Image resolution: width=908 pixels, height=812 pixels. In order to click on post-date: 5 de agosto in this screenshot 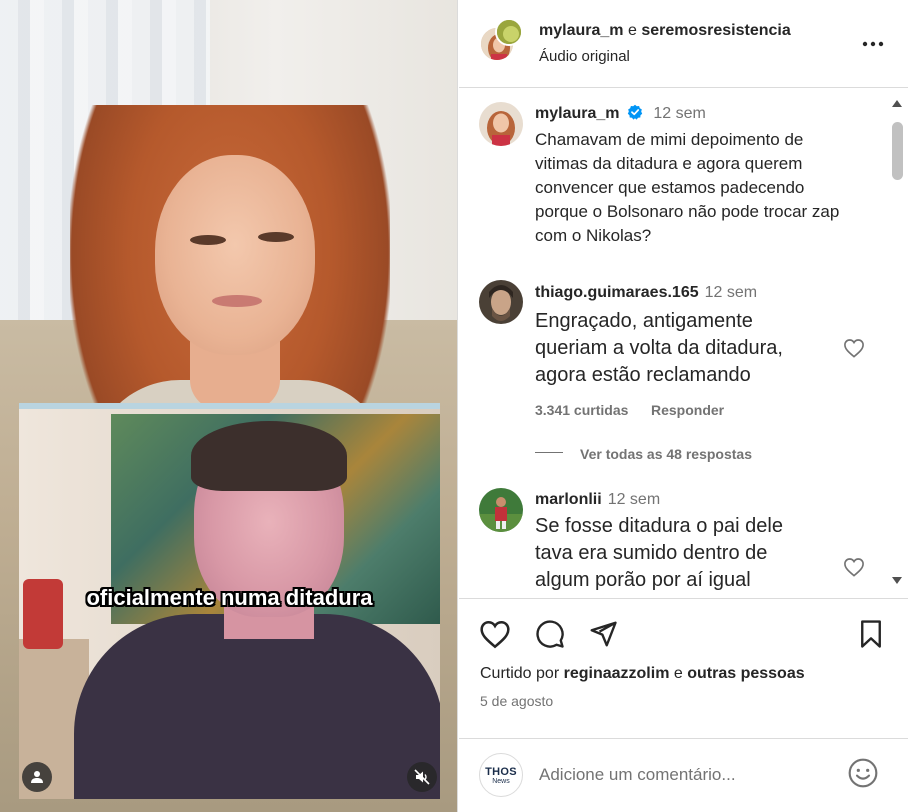, I will do `click(516, 701)`.